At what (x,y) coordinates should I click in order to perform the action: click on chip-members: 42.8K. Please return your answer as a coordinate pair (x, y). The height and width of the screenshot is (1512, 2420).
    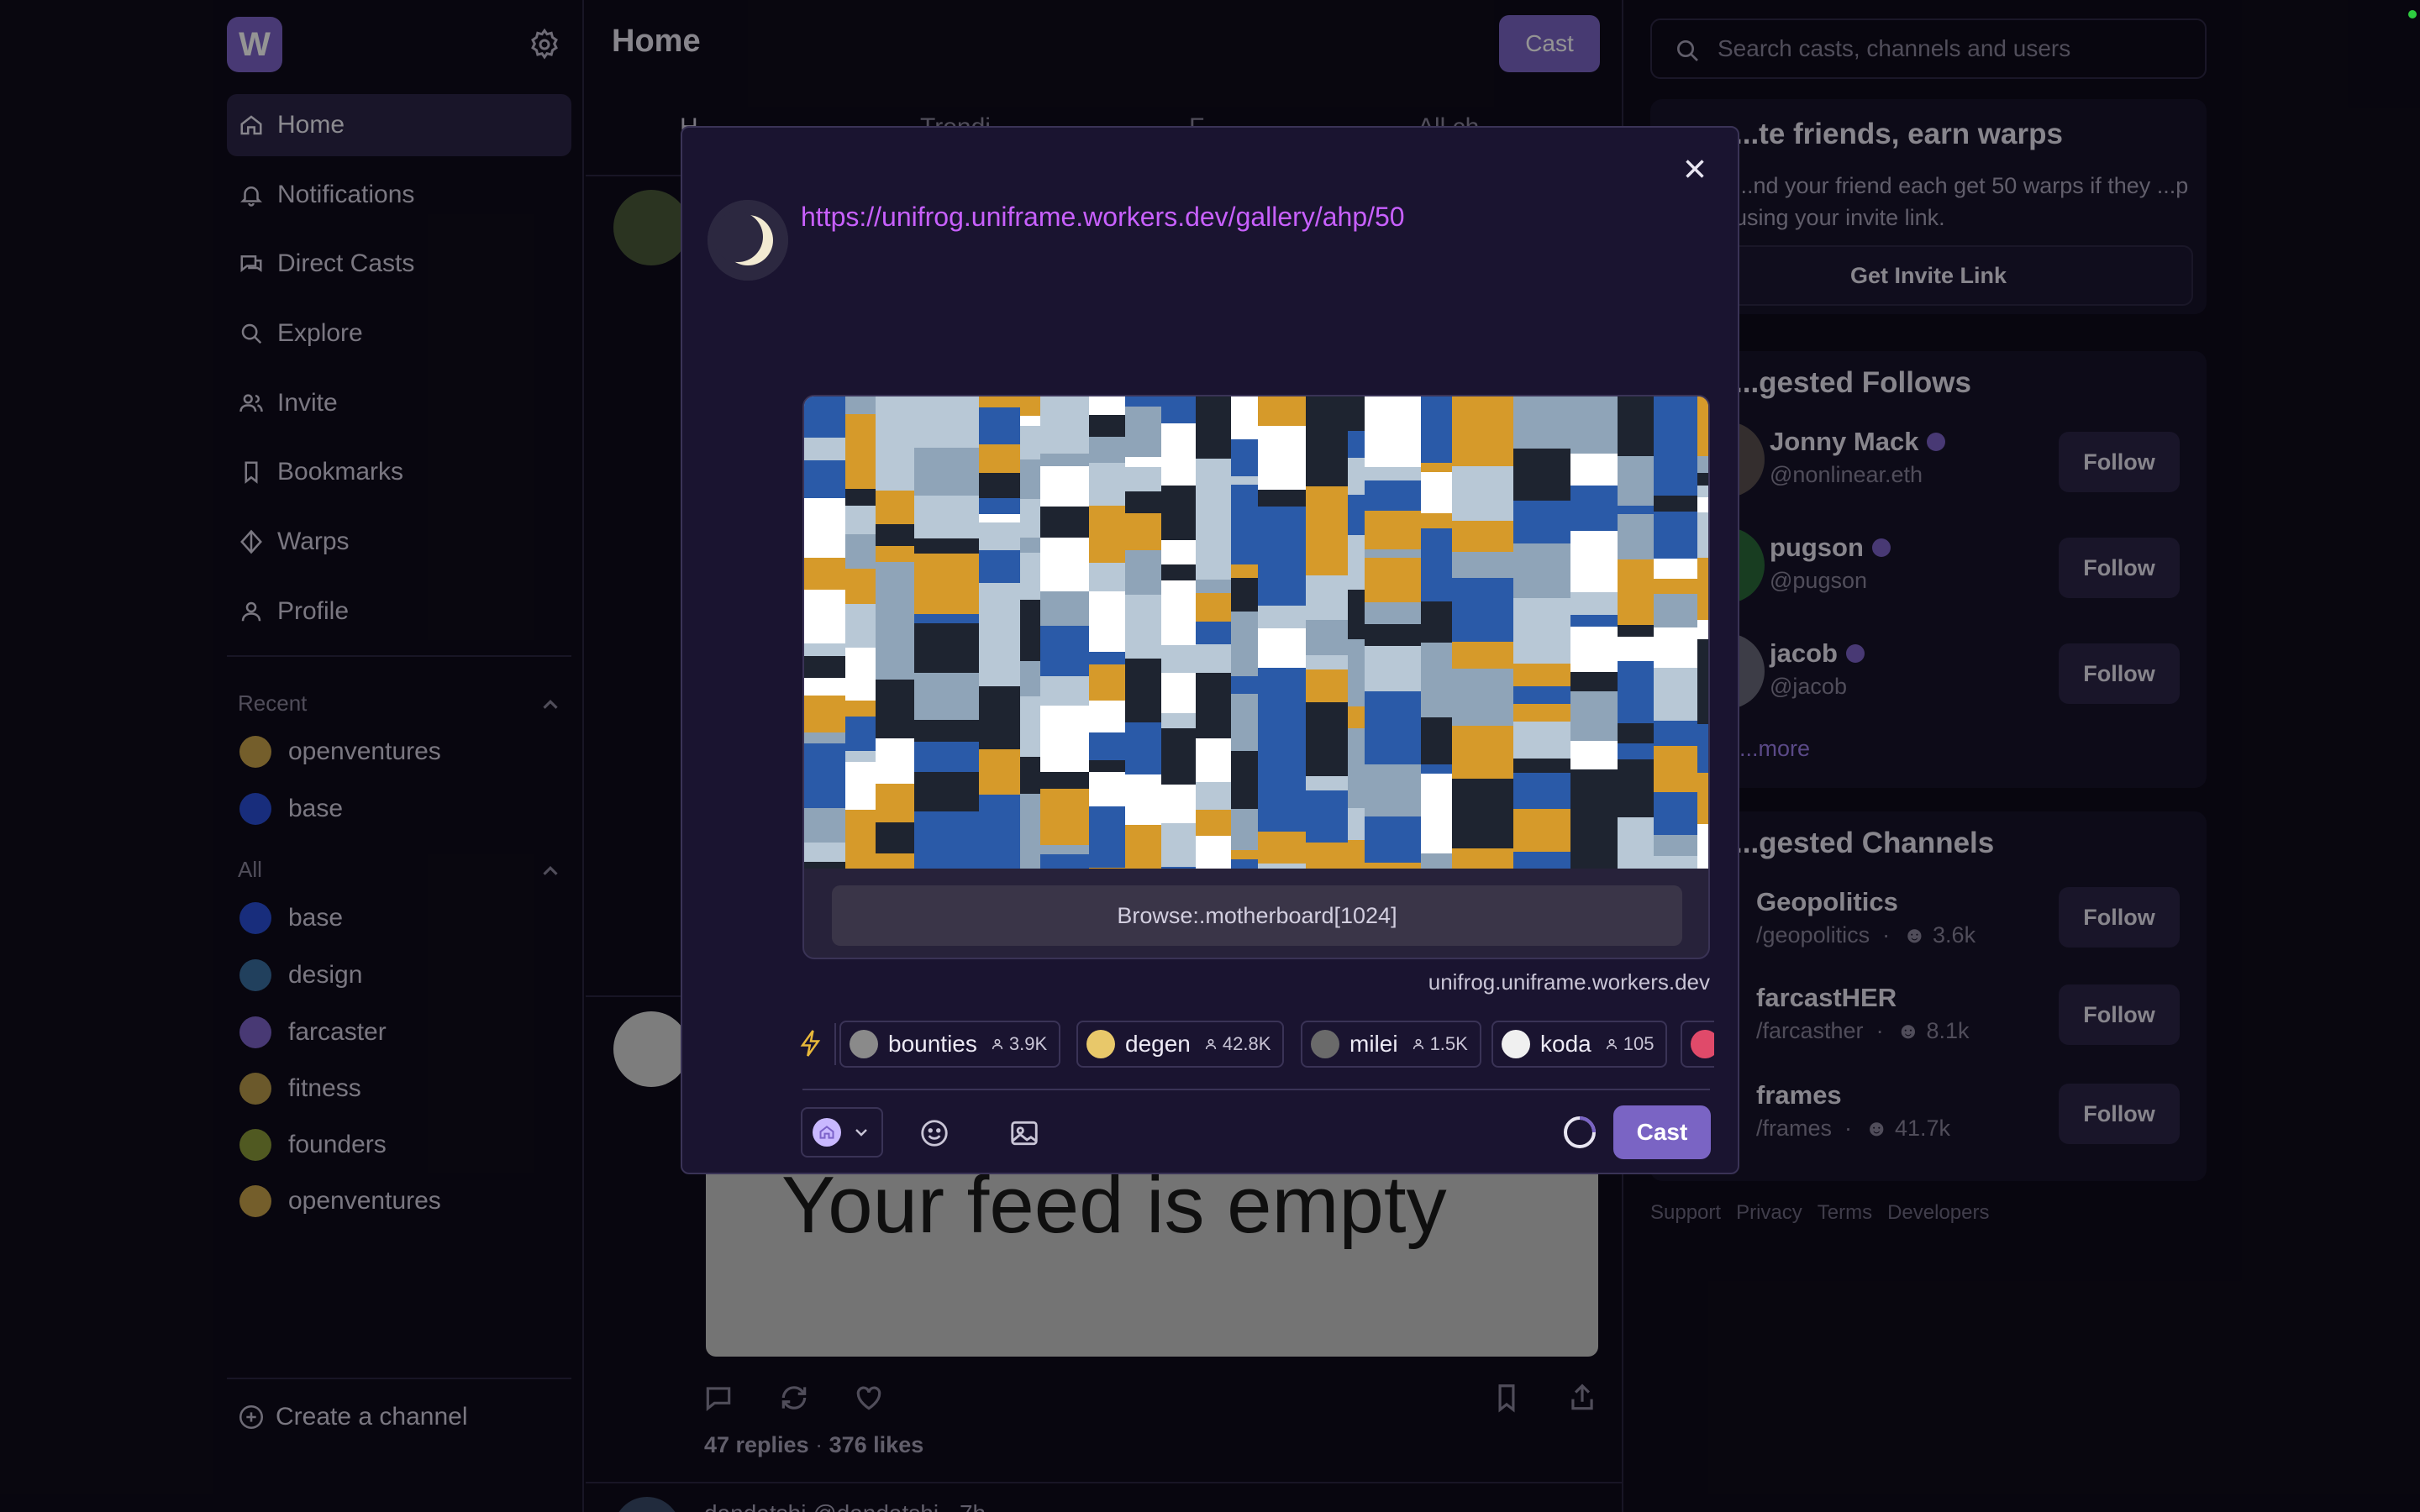
    Looking at the image, I should click on (1237, 1044).